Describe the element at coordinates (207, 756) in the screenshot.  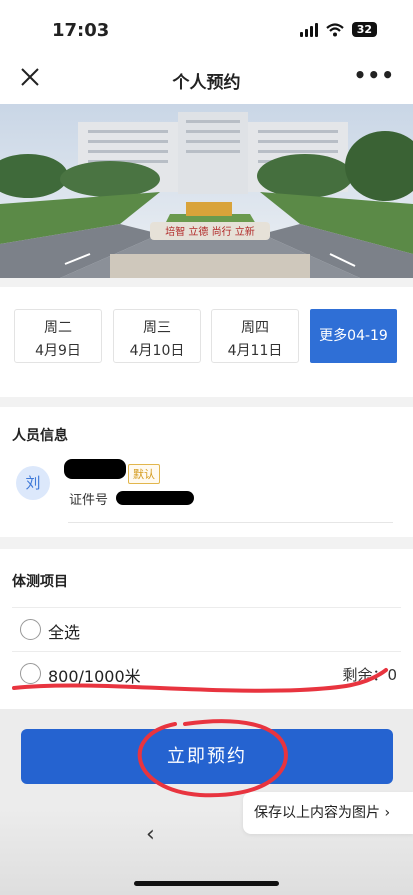
I see `book-now-button: 立即预约` at that location.